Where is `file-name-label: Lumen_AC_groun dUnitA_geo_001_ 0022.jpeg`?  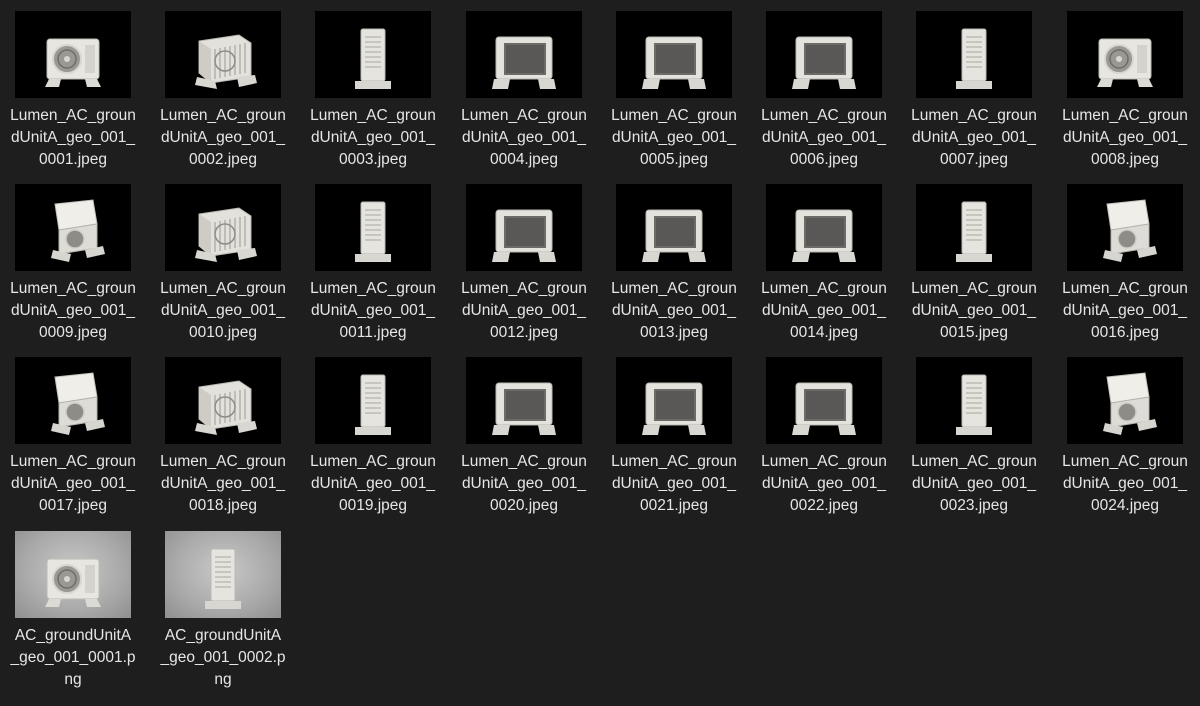
file-name-label: Lumen_AC_groun dUnitA_geo_001_ 0022.jpeg is located at coordinates (824, 483).